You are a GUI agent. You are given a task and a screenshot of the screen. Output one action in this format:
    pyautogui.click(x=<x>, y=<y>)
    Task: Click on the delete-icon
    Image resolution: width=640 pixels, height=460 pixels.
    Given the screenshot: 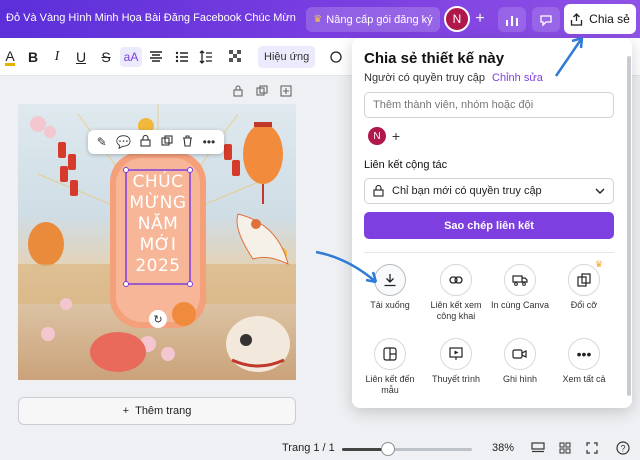 What is the action you would take?
    pyautogui.click(x=187, y=142)
    